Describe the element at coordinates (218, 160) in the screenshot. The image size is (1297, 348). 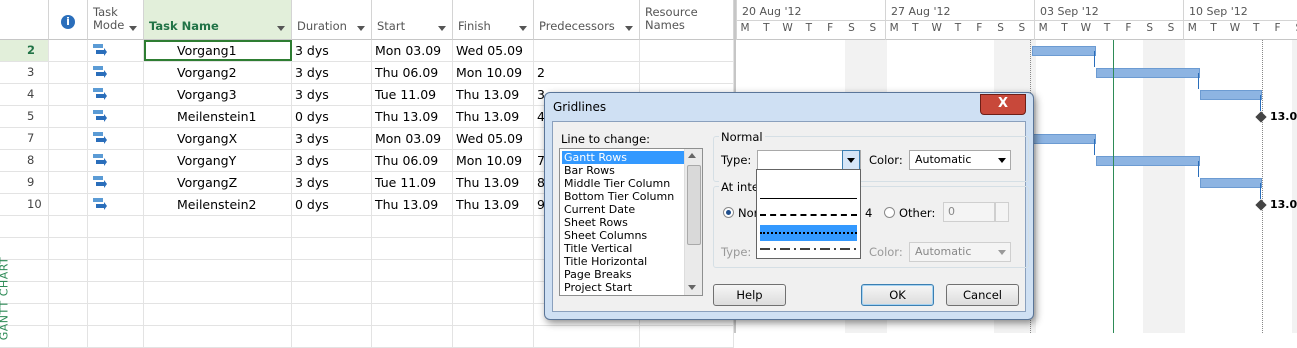
I see `name-cell: VorgangY` at that location.